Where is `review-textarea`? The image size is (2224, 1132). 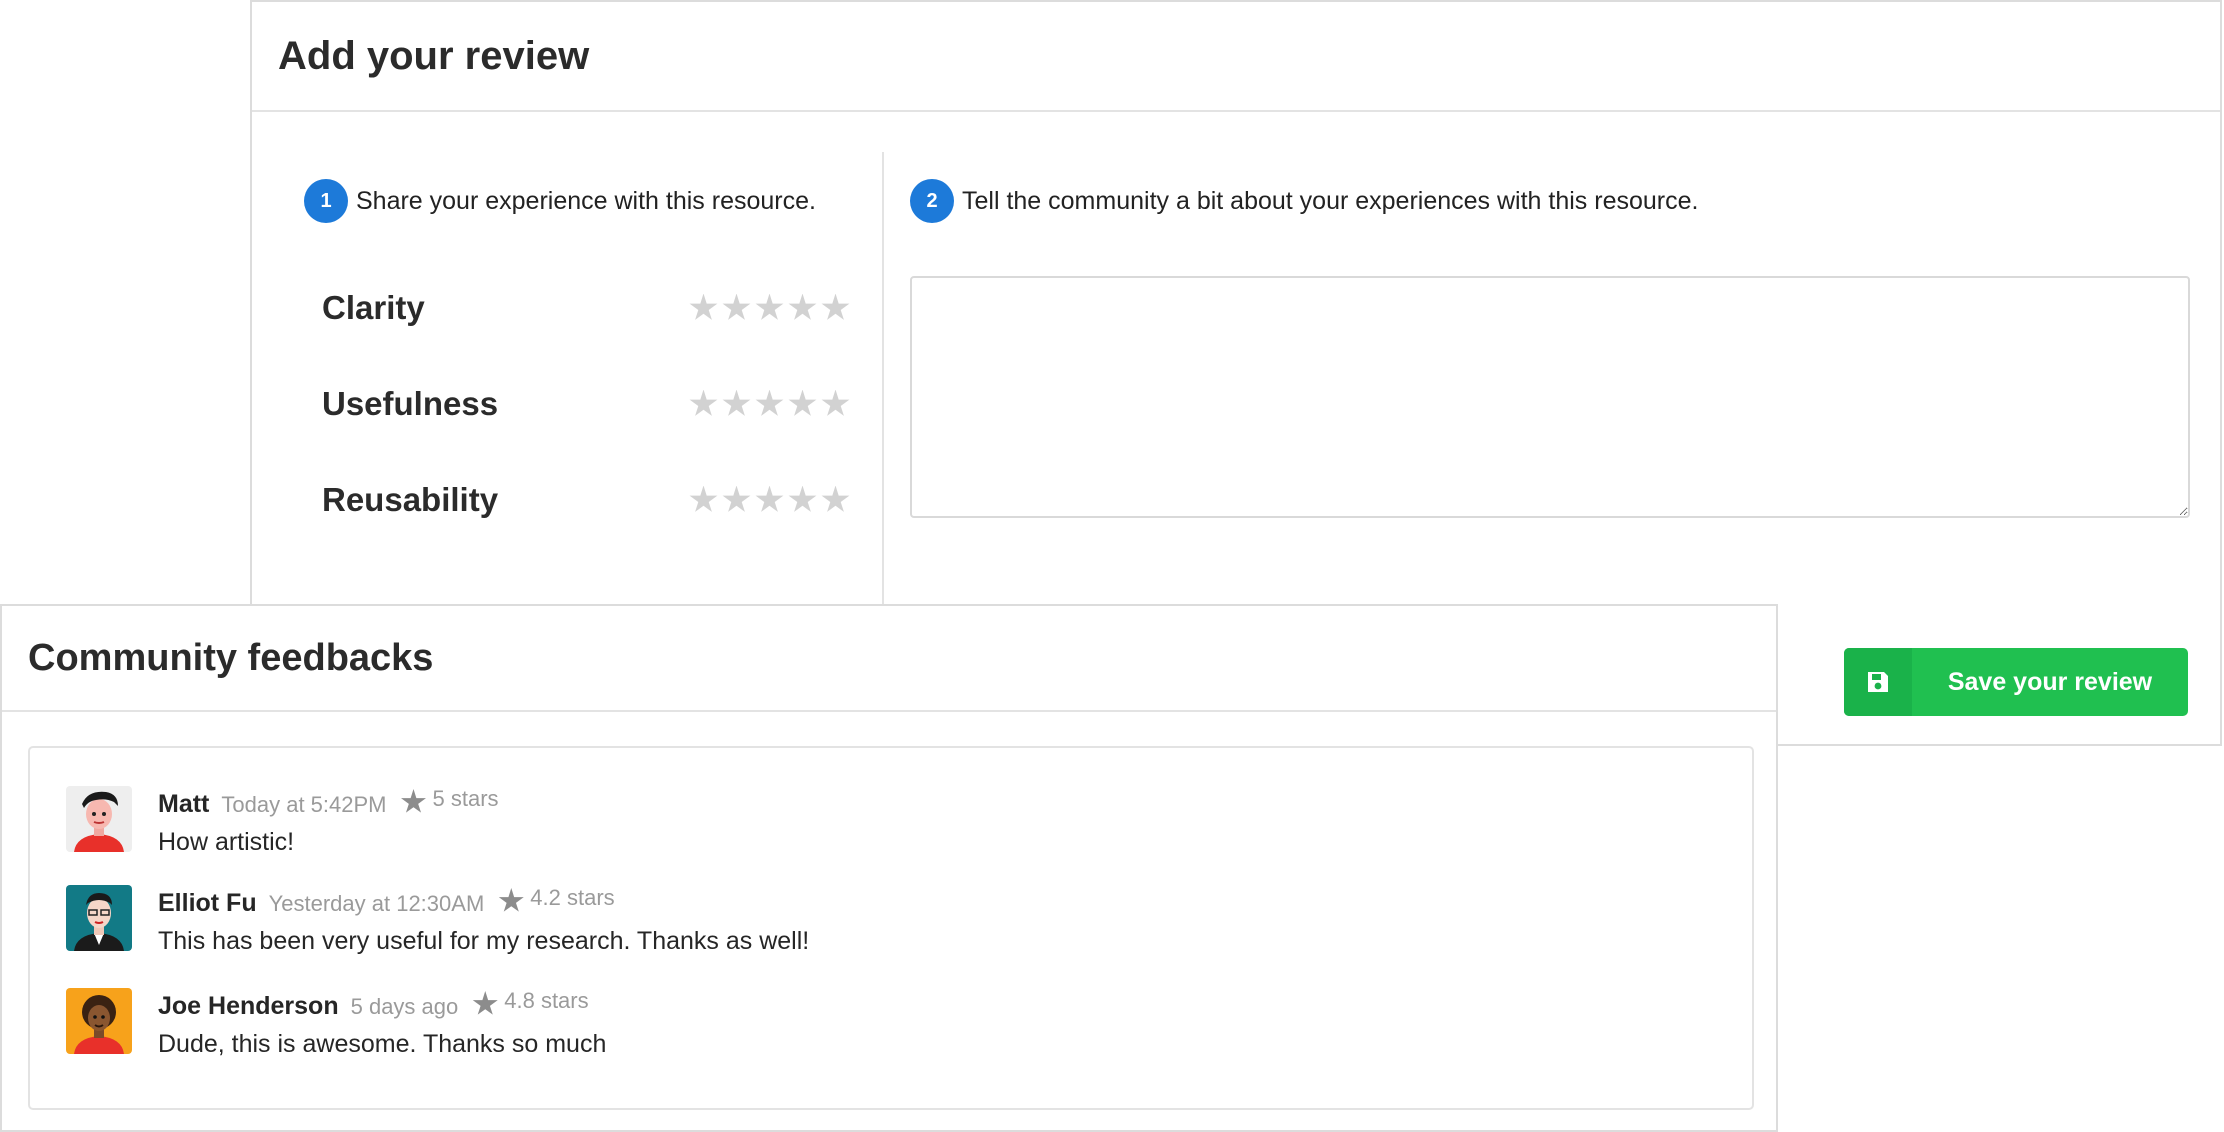 review-textarea is located at coordinates (1550, 397).